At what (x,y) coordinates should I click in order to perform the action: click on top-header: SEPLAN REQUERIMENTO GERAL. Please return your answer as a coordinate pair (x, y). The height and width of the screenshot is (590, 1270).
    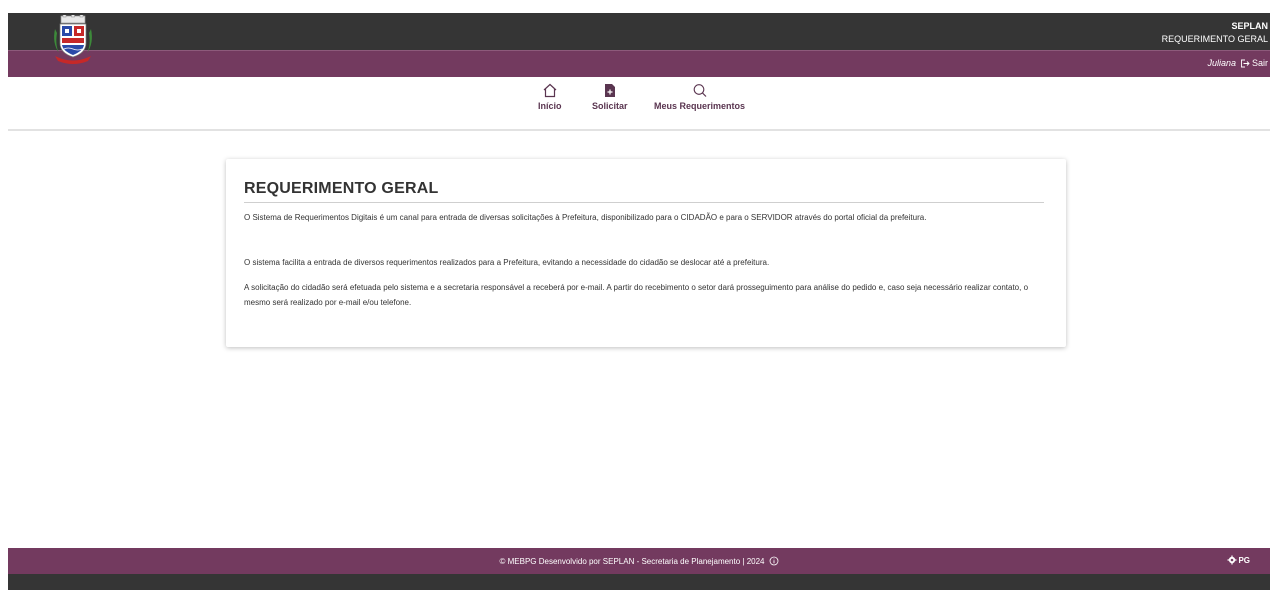
    Looking at the image, I should click on (639, 31).